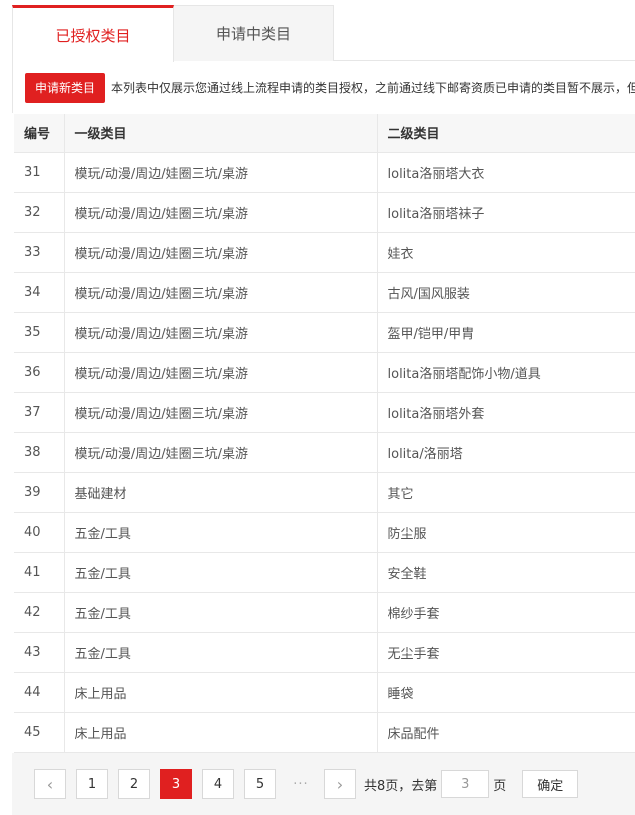 This screenshot has width=635, height=815. I want to click on cell-level2: lolita/洛丽塔, so click(506, 452).